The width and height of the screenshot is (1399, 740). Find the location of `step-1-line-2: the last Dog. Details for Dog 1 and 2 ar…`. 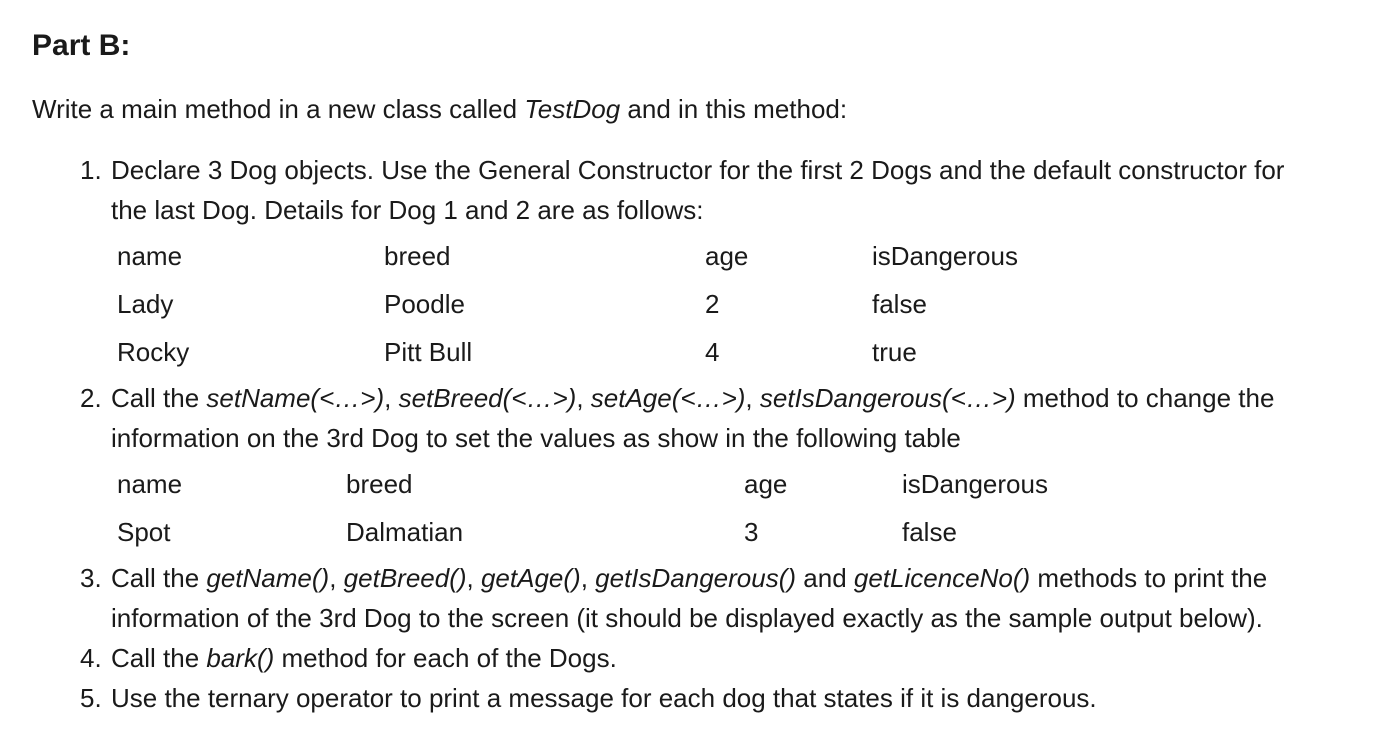

step-1-line-2: the last Dog. Details for Dog 1 and 2 ar… is located at coordinates (407, 210).